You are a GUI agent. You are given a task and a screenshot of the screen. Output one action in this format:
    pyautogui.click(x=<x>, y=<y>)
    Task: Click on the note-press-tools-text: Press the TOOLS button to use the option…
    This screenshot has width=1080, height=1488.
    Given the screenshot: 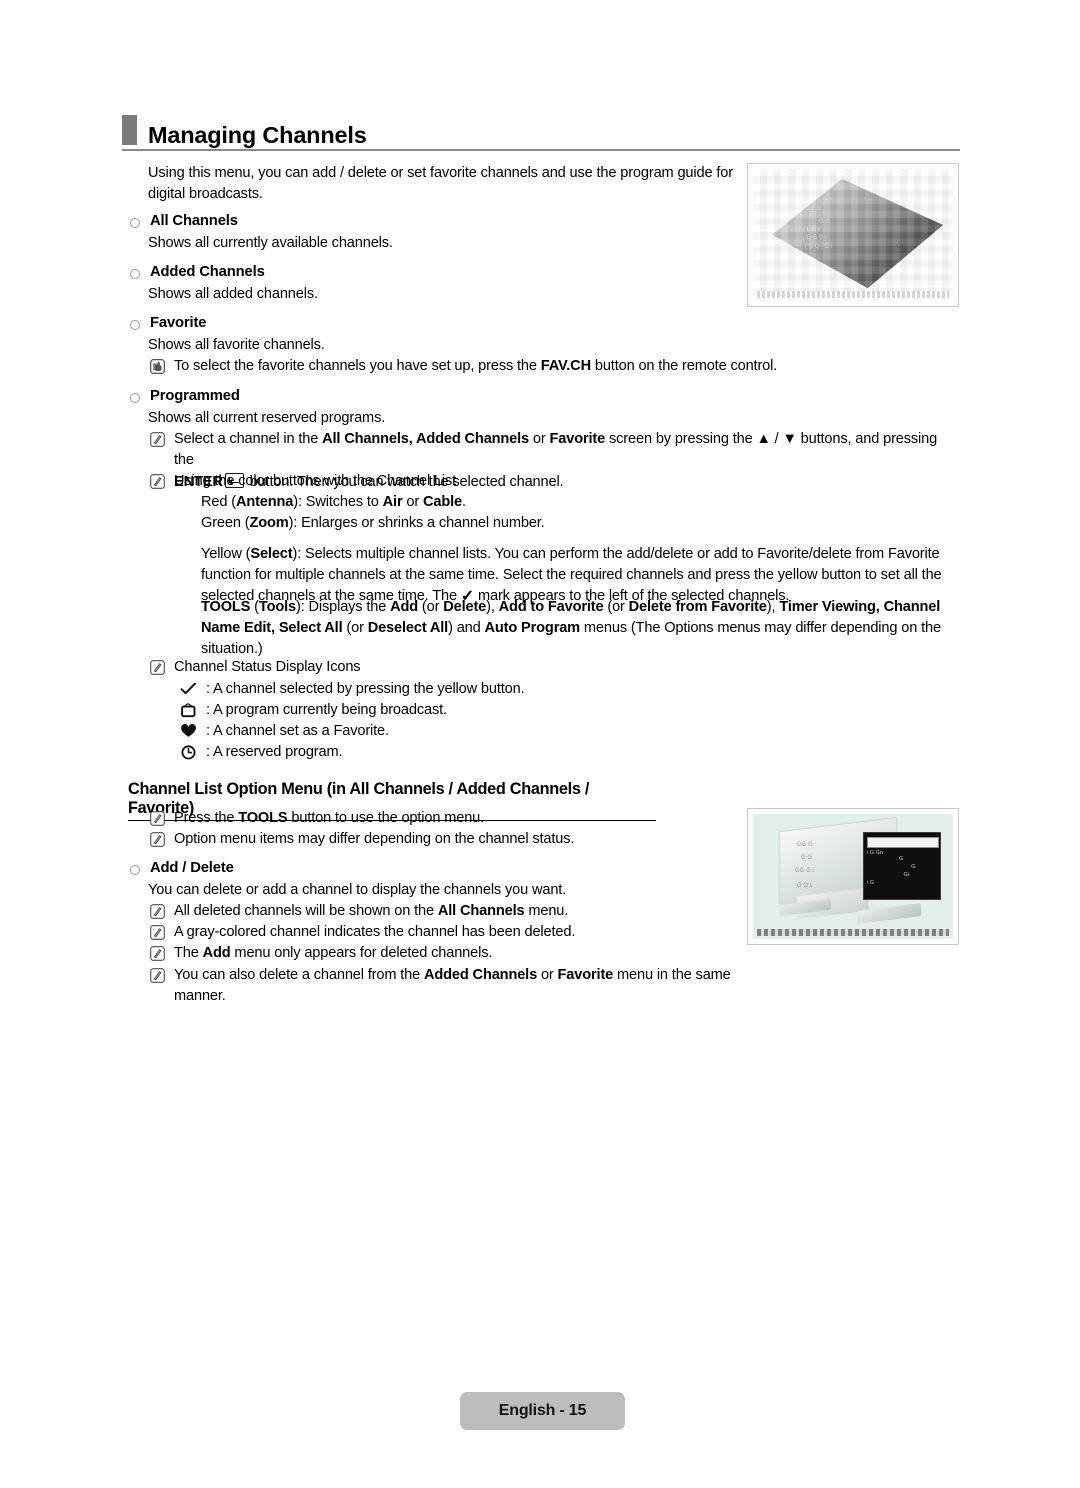 What is the action you would take?
    pyautogui.click(x=329, y=818)
    